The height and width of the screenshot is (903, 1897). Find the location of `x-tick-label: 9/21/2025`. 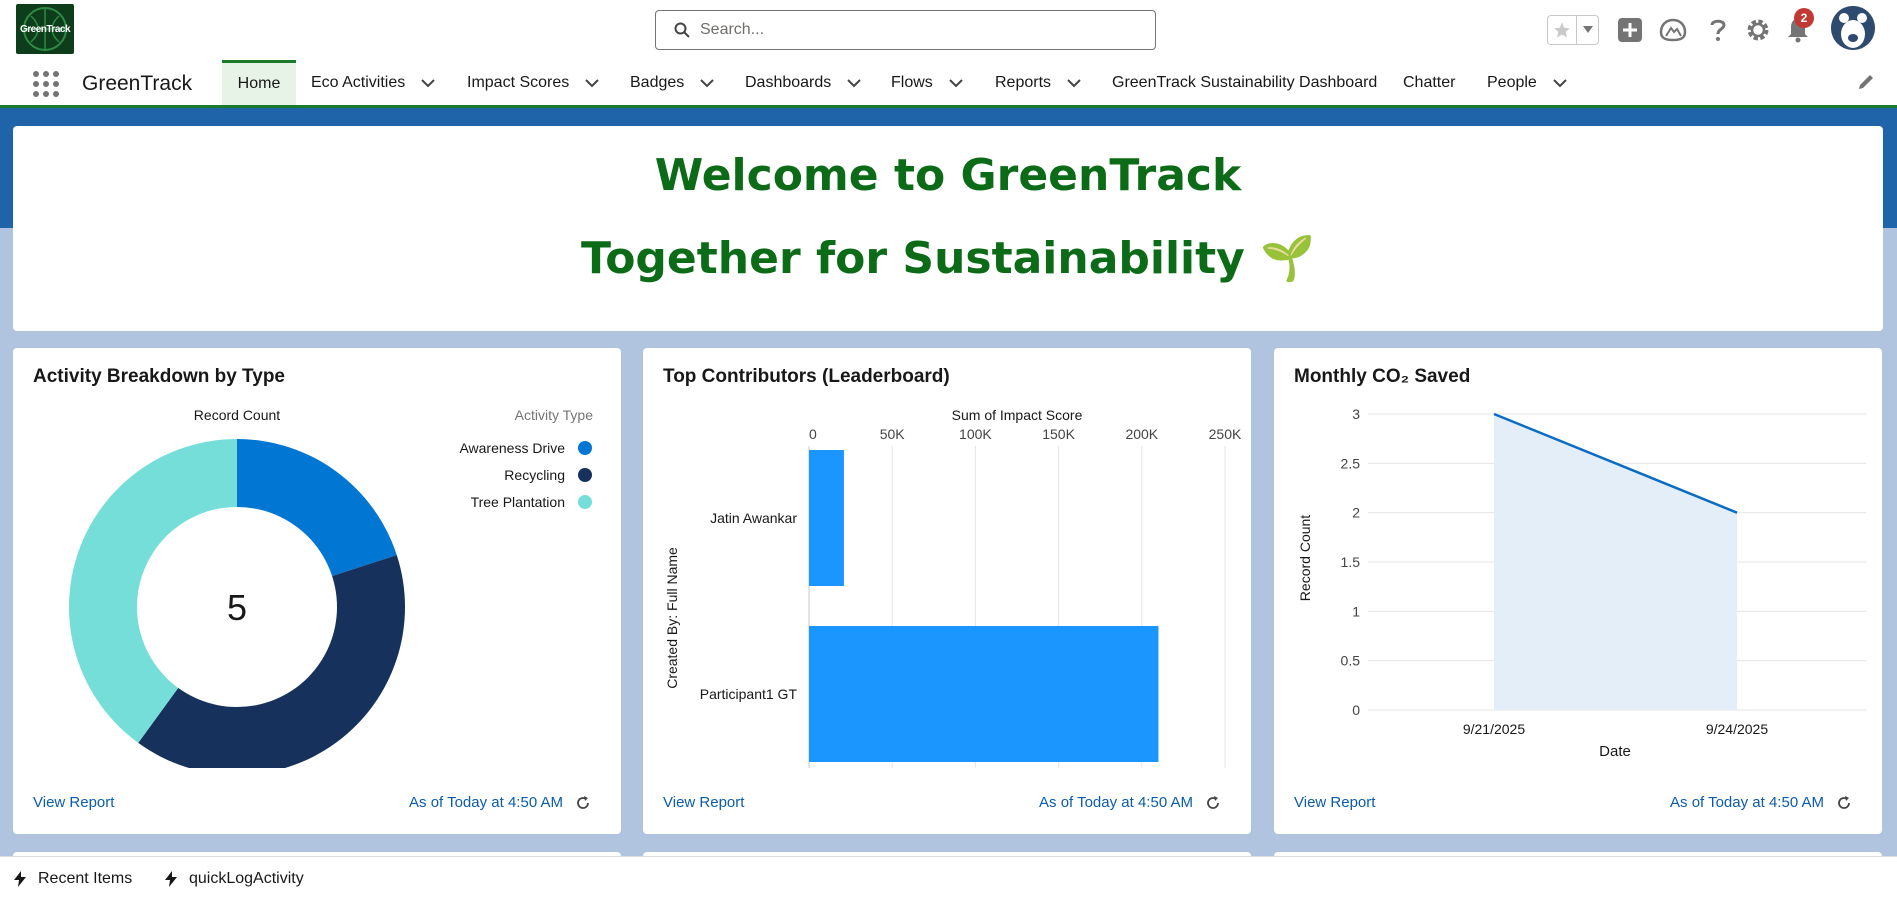

x-tick-label: 9/21/2025 is located at coordinates (1494, 729).